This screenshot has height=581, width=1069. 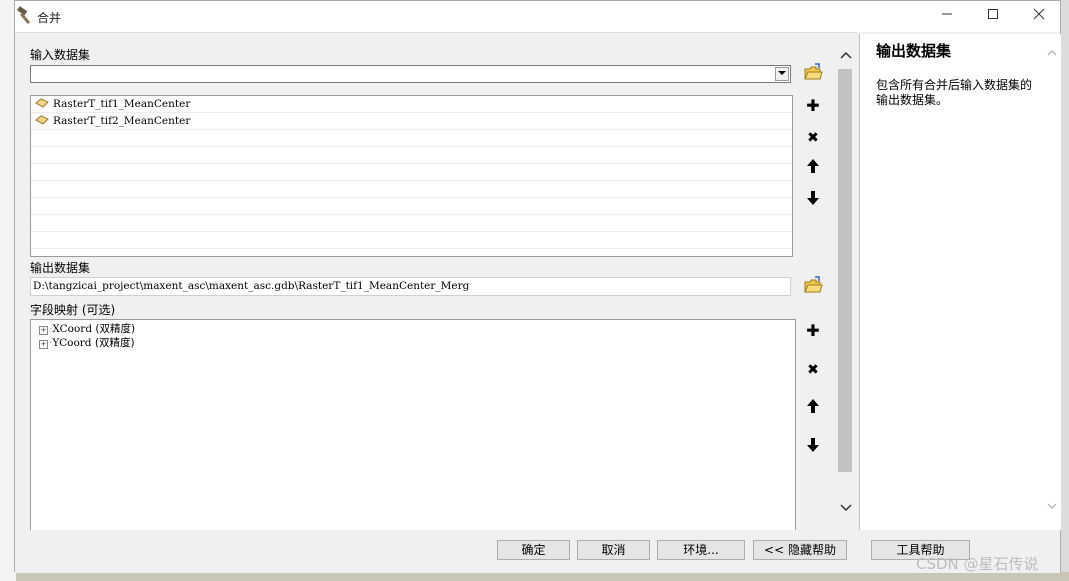 What do you see at coordinates (122, 121) in the screenshot?
I see `list-item-label: RasterT_tif2_MeanCenter` at bounding box center [122, 121].